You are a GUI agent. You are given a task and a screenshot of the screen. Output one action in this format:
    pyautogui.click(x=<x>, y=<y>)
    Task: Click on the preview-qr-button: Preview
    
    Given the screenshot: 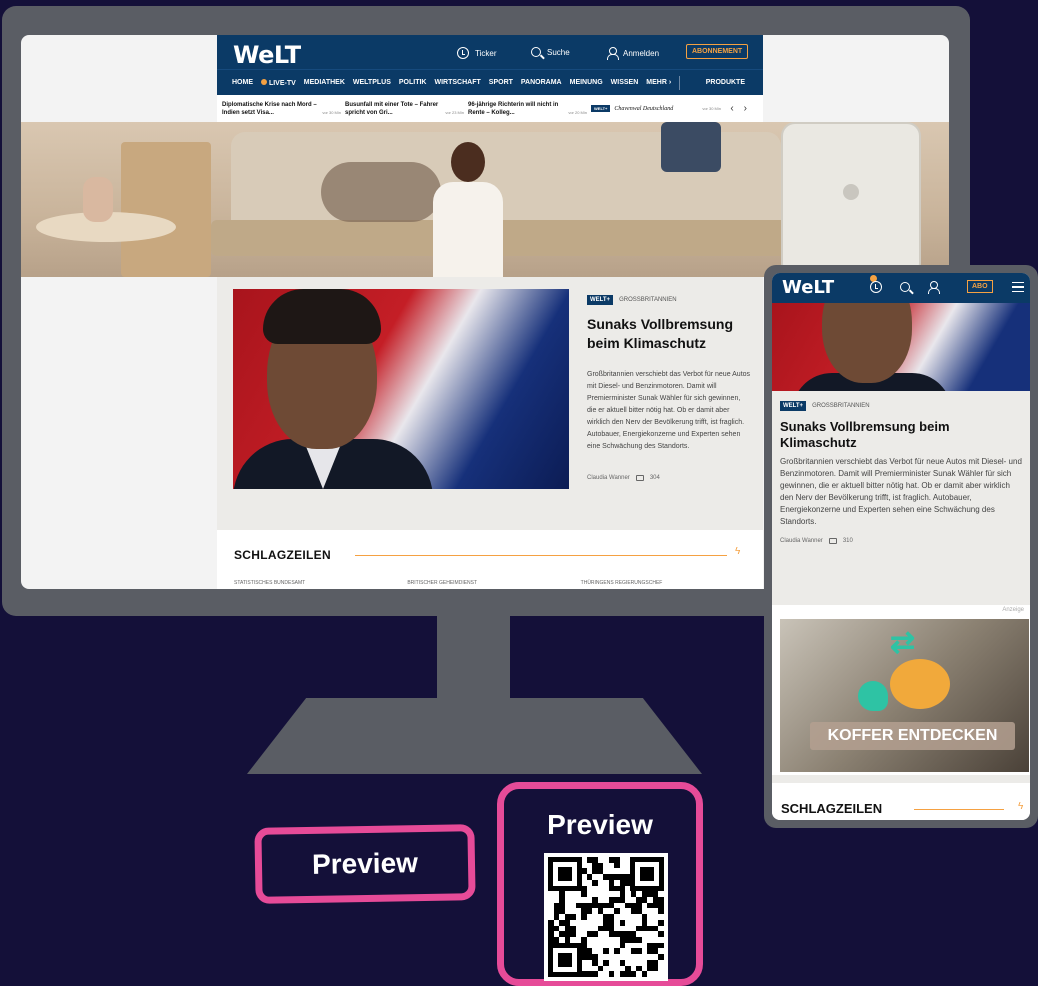 What is the action you would take?
    pyautogui.click(x=600, y=884)
    